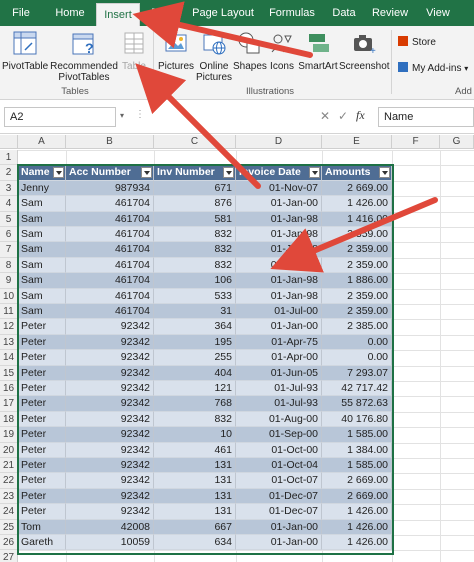 This screenshot has height=562, width=474. Describe the element at coordinates (457, 142) in the screenshot. I see `column-header-g: G` at that location.